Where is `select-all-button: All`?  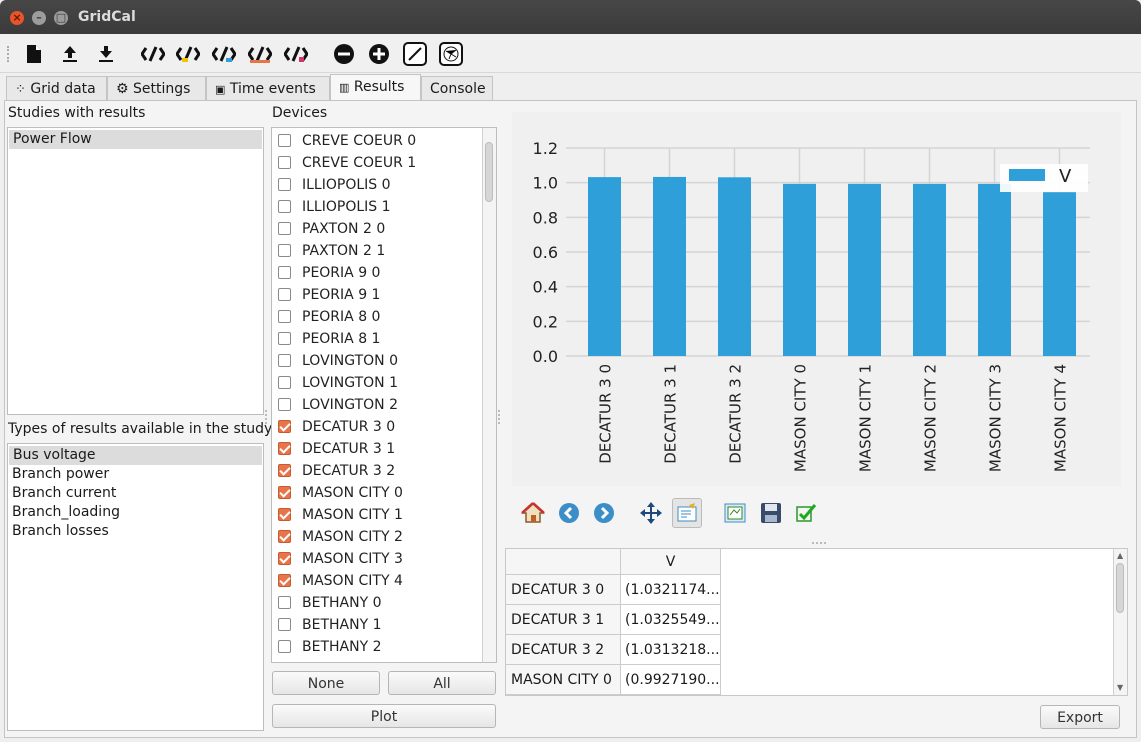
select-all-button: All is located at coordinates (442, 683).